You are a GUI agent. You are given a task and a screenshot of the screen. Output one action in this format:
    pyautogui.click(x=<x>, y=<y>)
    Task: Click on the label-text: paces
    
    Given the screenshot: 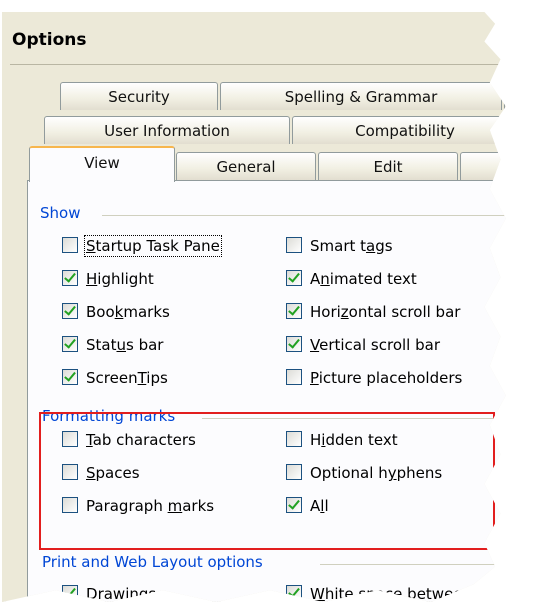 What is the action you would take?
    pyautogui.click(x=117, y=473)
    